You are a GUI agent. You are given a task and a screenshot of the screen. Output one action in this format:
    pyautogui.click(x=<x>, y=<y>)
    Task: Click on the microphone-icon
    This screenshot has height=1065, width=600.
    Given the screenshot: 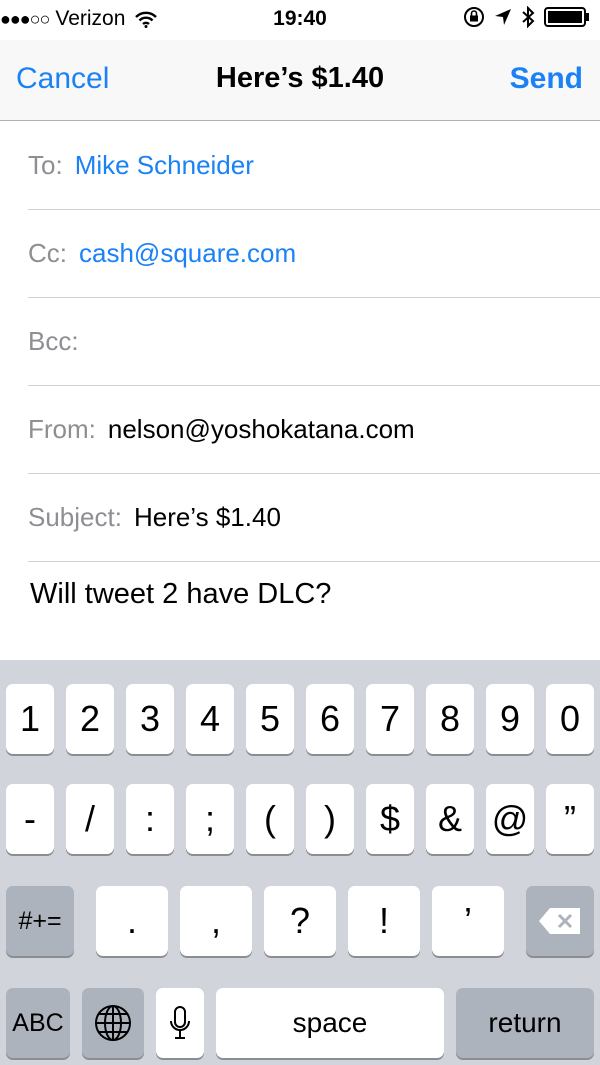 What is the action you would take?
    pyautogui.click(x=180, y=1023)
    